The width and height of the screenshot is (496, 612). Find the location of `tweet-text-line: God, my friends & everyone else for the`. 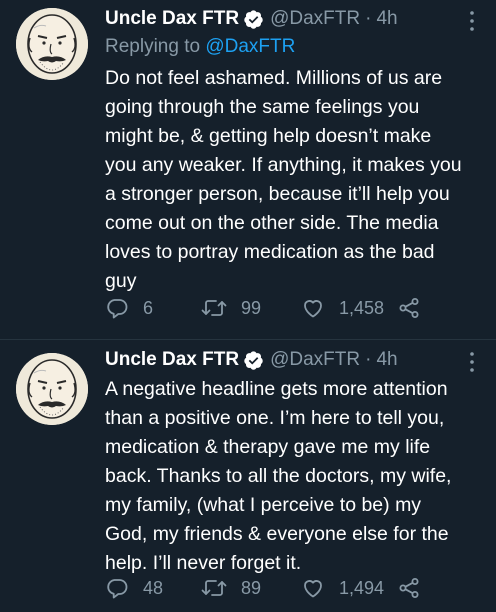

tweet-text-line: God, my friends & everyone else for the is located at coordinates (277, 534).